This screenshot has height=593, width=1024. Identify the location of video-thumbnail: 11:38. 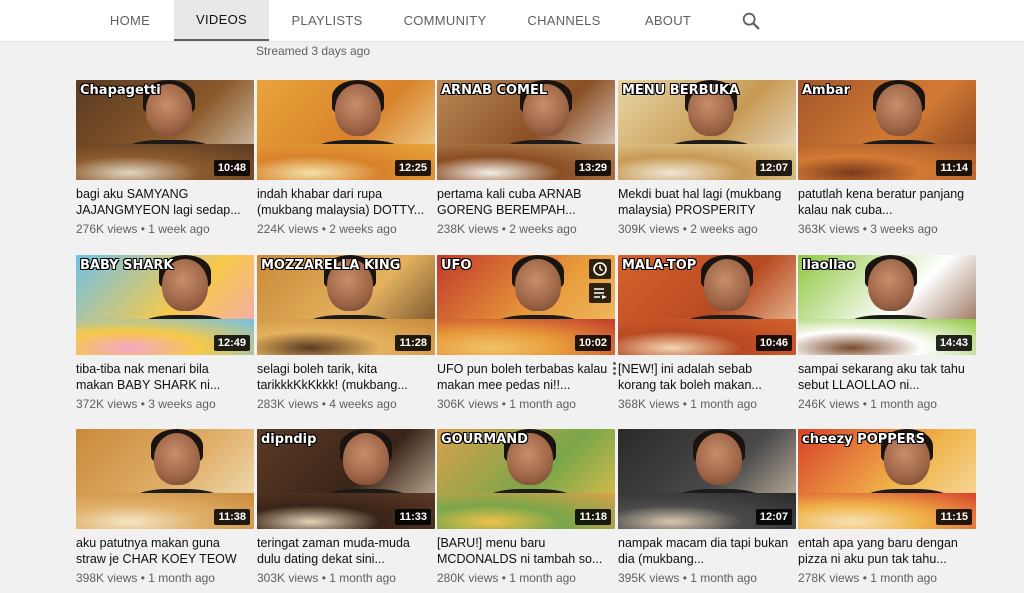
(165, 479).